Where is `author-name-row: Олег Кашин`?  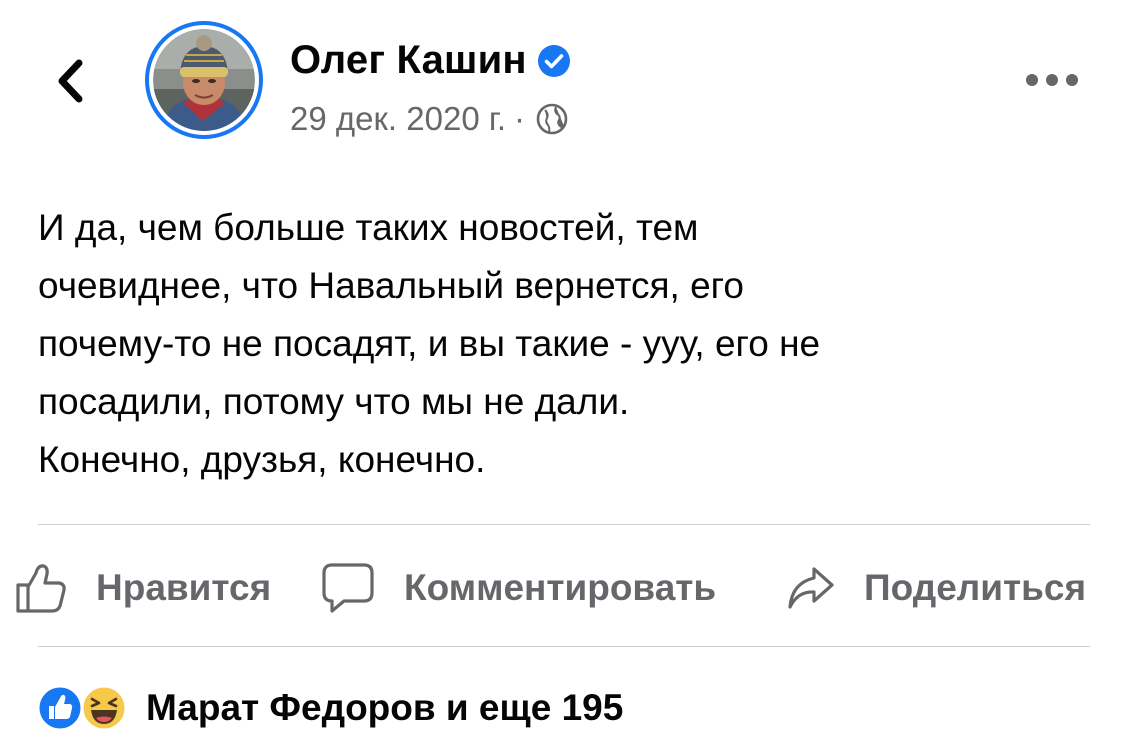
author-name-row: Олег Кашин is located at coordinates (430, 60).